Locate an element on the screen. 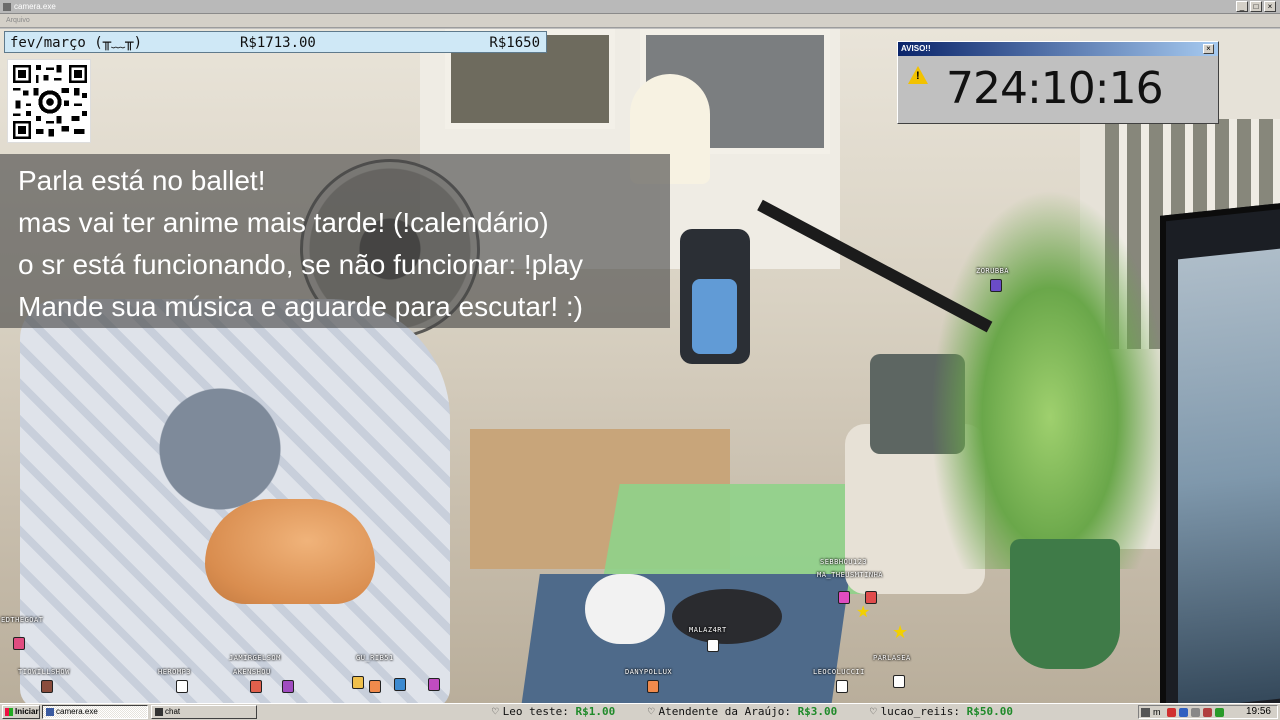 This screenshot has width=1280, height=720. window-controls: _ □ × is located at coordinates (1256, 6).